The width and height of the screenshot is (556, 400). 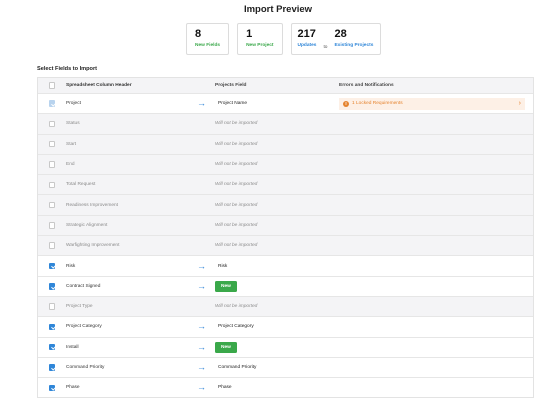 I want to click on table-row: Total Request Will not be imported, so click(x=285, y=184).